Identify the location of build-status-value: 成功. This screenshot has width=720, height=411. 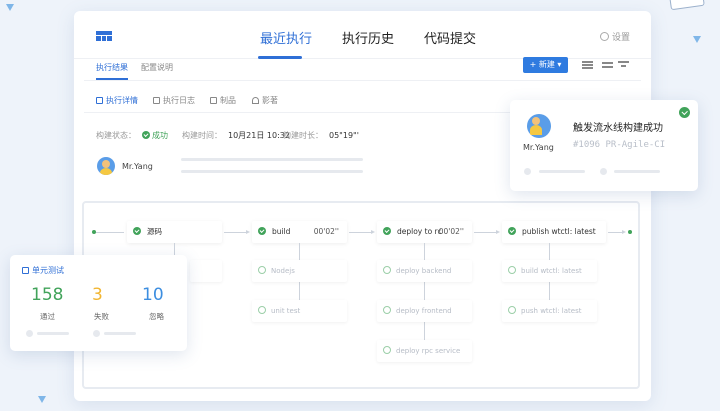
(160, 135).